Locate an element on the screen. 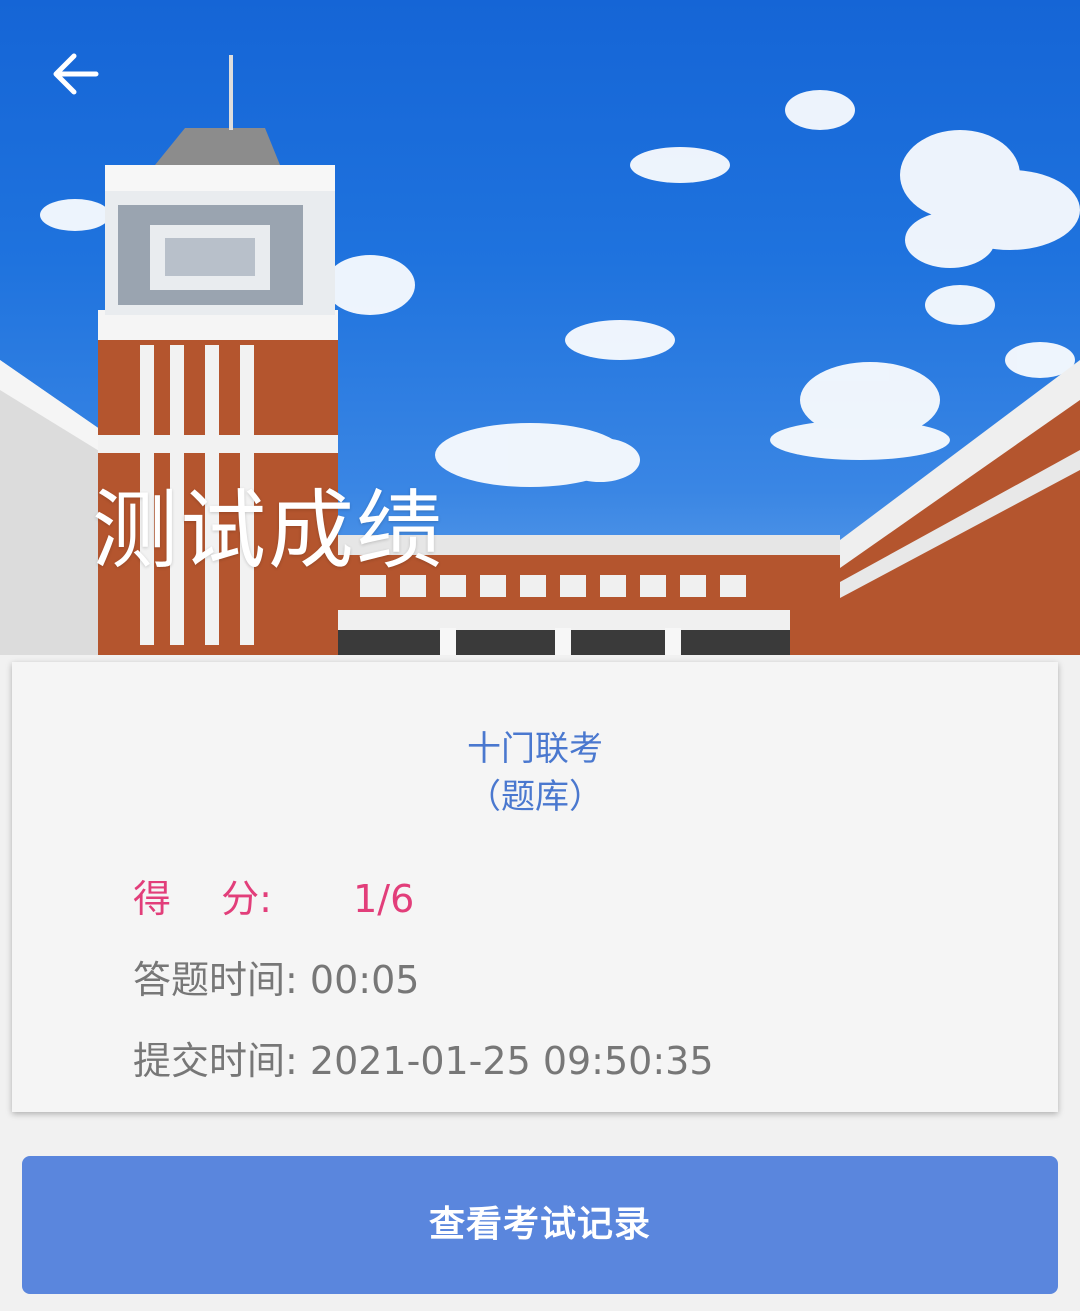  arrow-left-icon is located at coordinates (76, 74).